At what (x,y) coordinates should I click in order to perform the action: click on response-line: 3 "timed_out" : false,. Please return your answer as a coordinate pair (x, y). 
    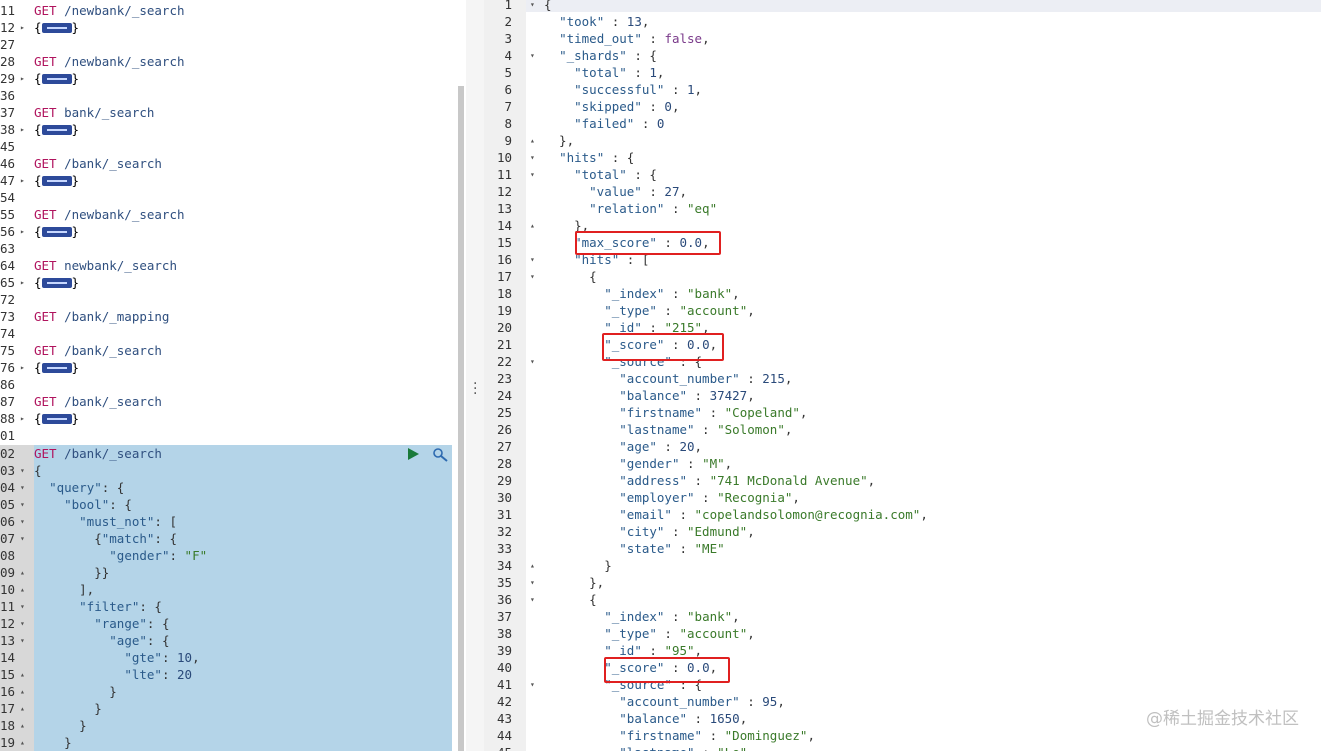
    Looking at the image, I should click on (902, 38).